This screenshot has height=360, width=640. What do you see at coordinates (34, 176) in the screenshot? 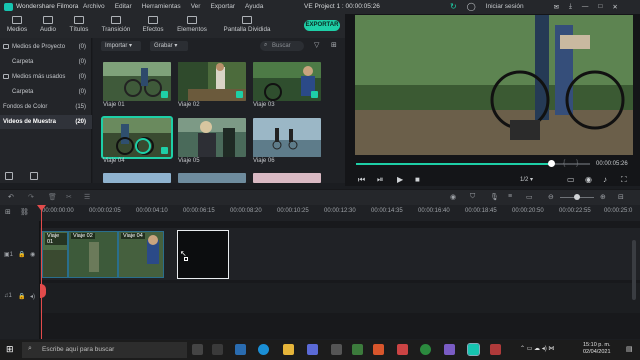
I see `folder-open-icon` at bounding box center [34, 176].